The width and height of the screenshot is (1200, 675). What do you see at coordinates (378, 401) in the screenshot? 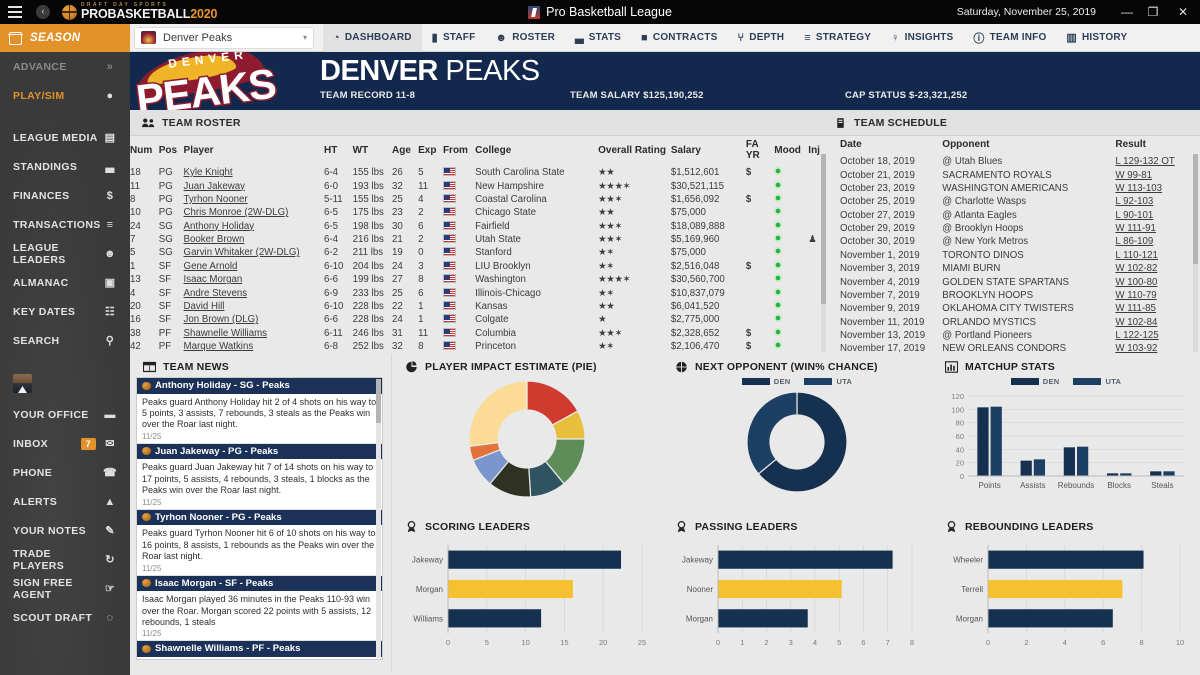
I see `news-scrollbar-thumb` at bounding box center [378, 401].